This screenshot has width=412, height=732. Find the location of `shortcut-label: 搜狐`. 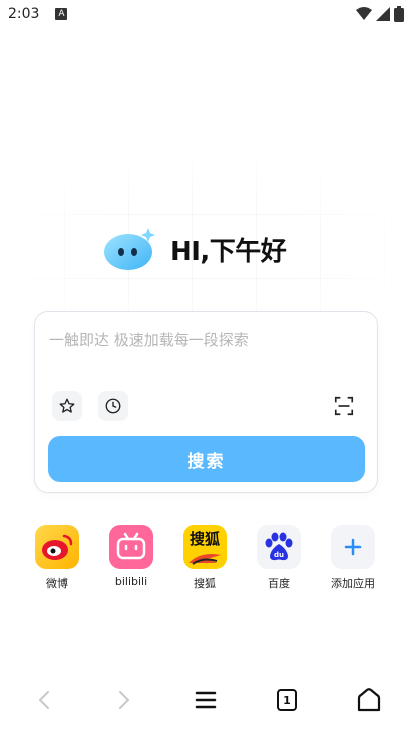

shortcut-label: 搜狐 is located at coordinates (205, 583).